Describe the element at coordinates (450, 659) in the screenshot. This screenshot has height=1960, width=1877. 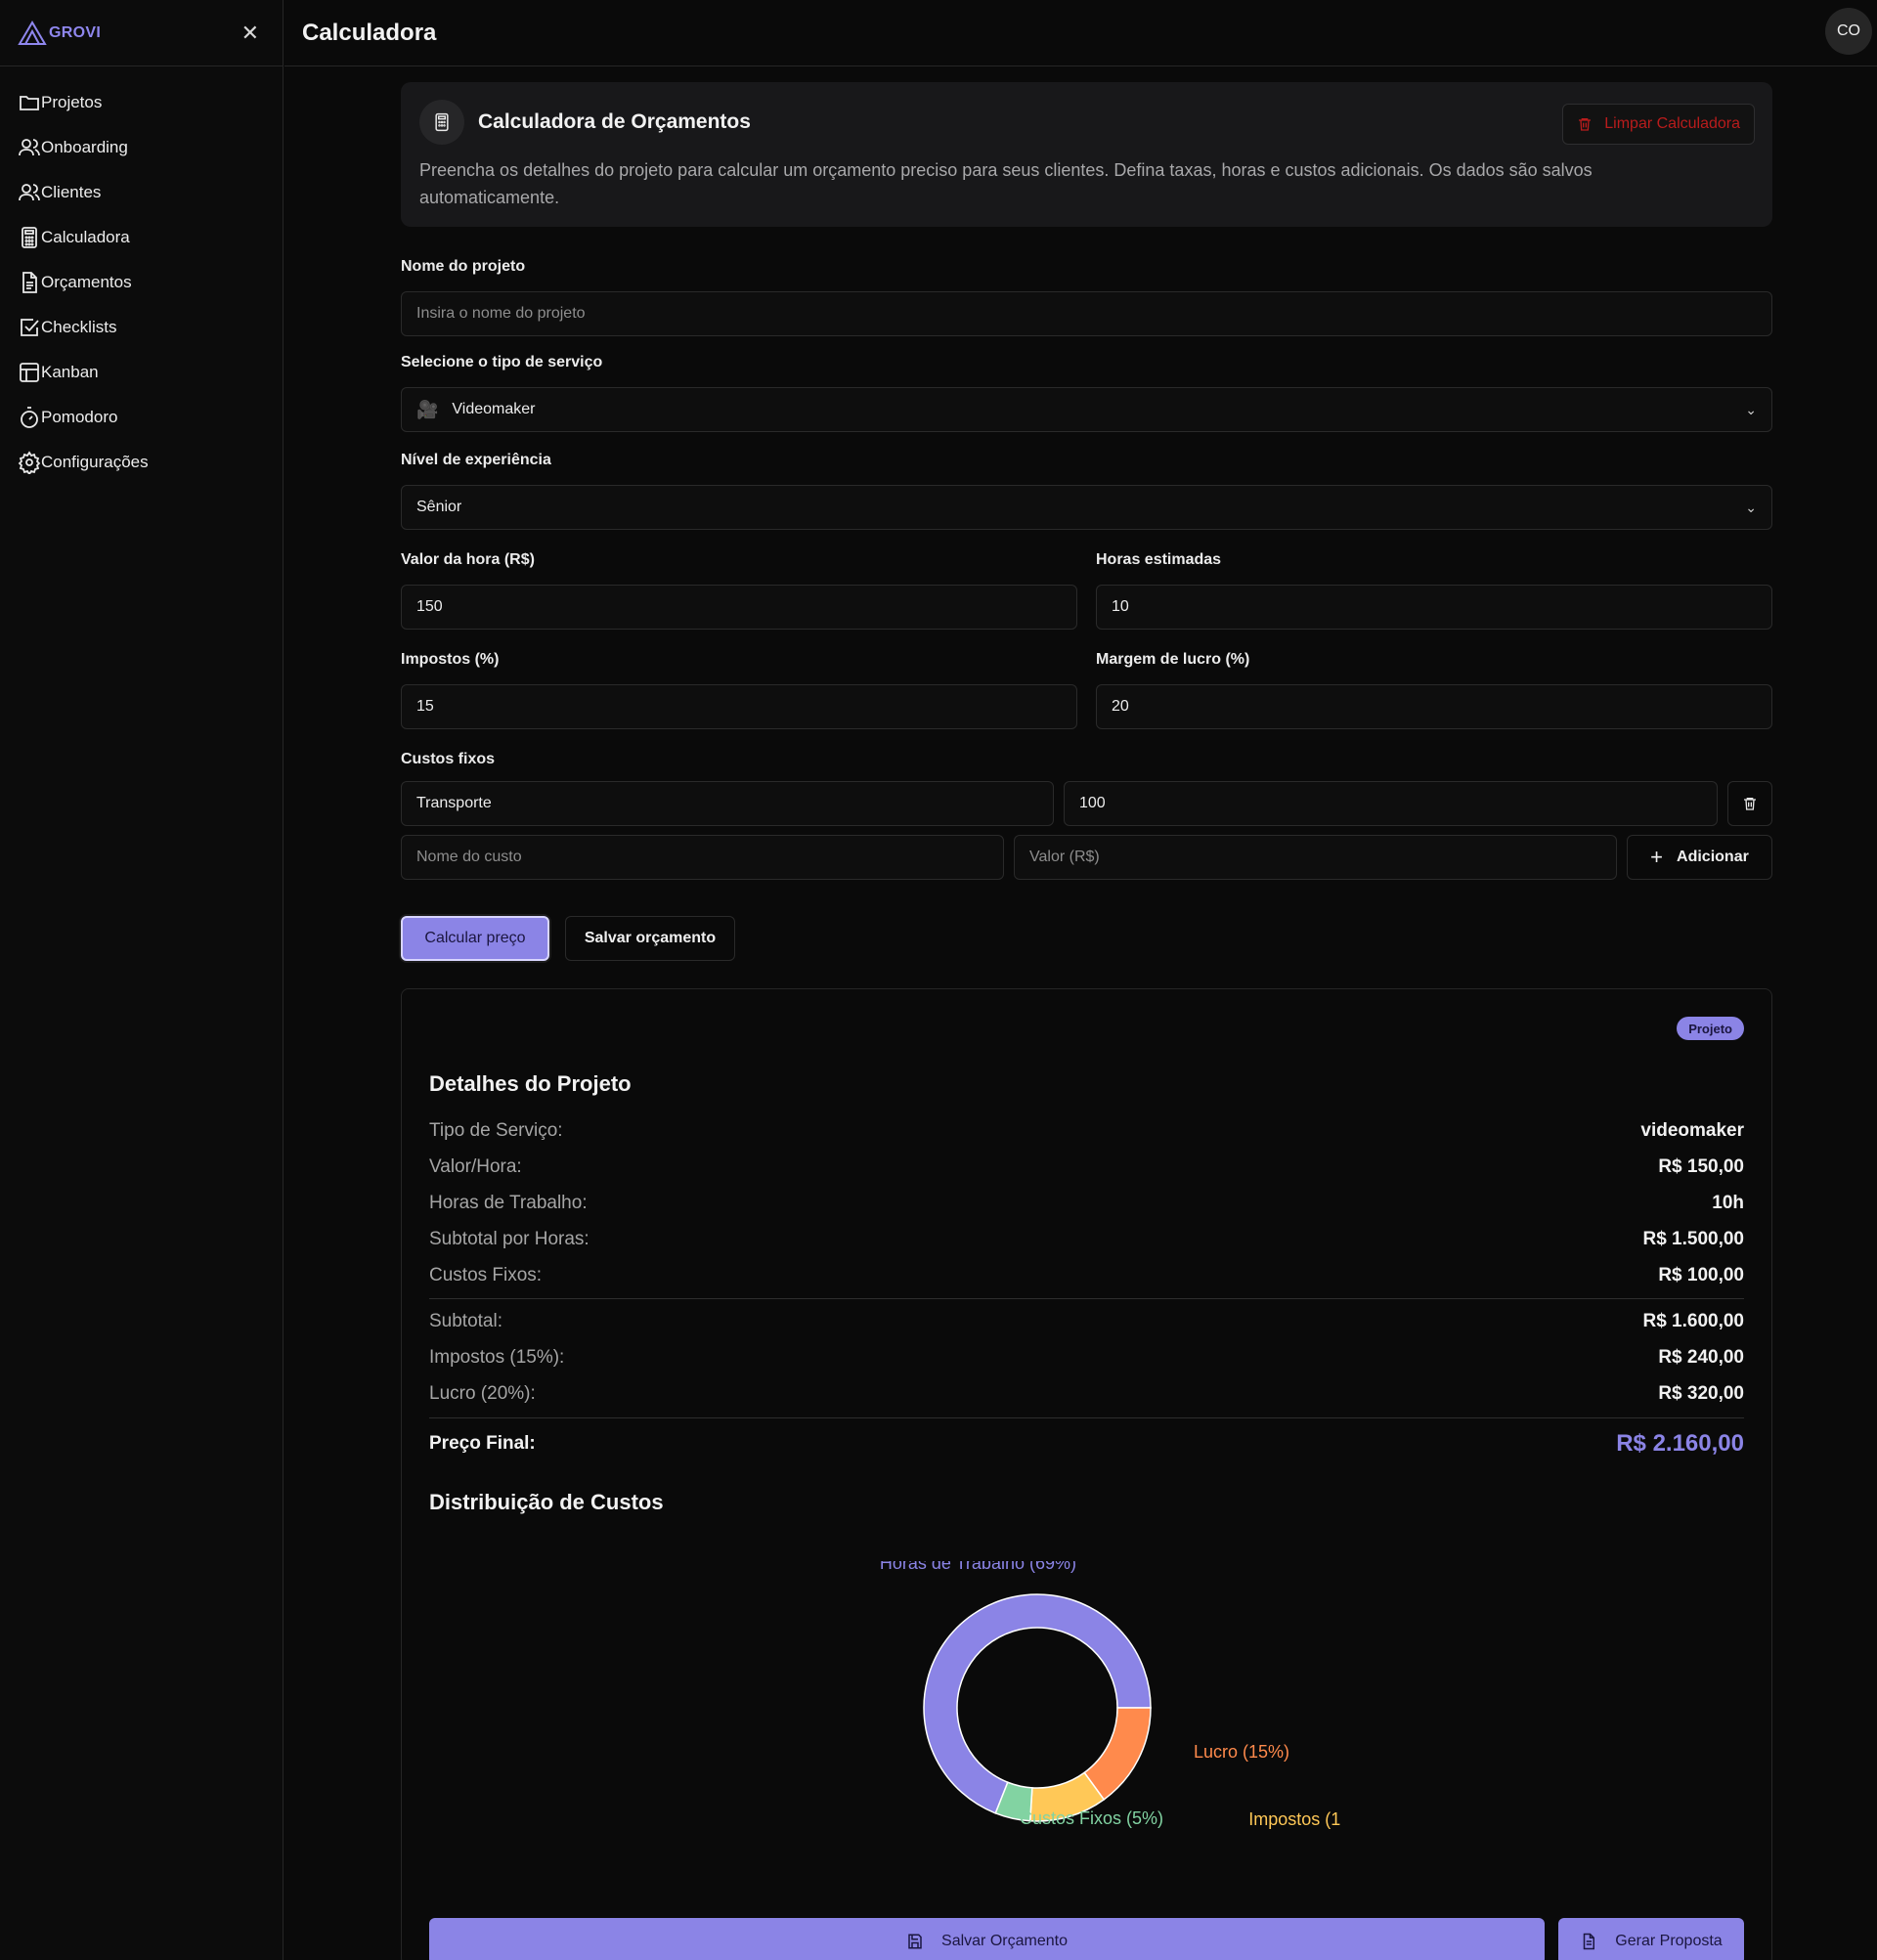
I see `tax-label: Impostos (%)` at that location.